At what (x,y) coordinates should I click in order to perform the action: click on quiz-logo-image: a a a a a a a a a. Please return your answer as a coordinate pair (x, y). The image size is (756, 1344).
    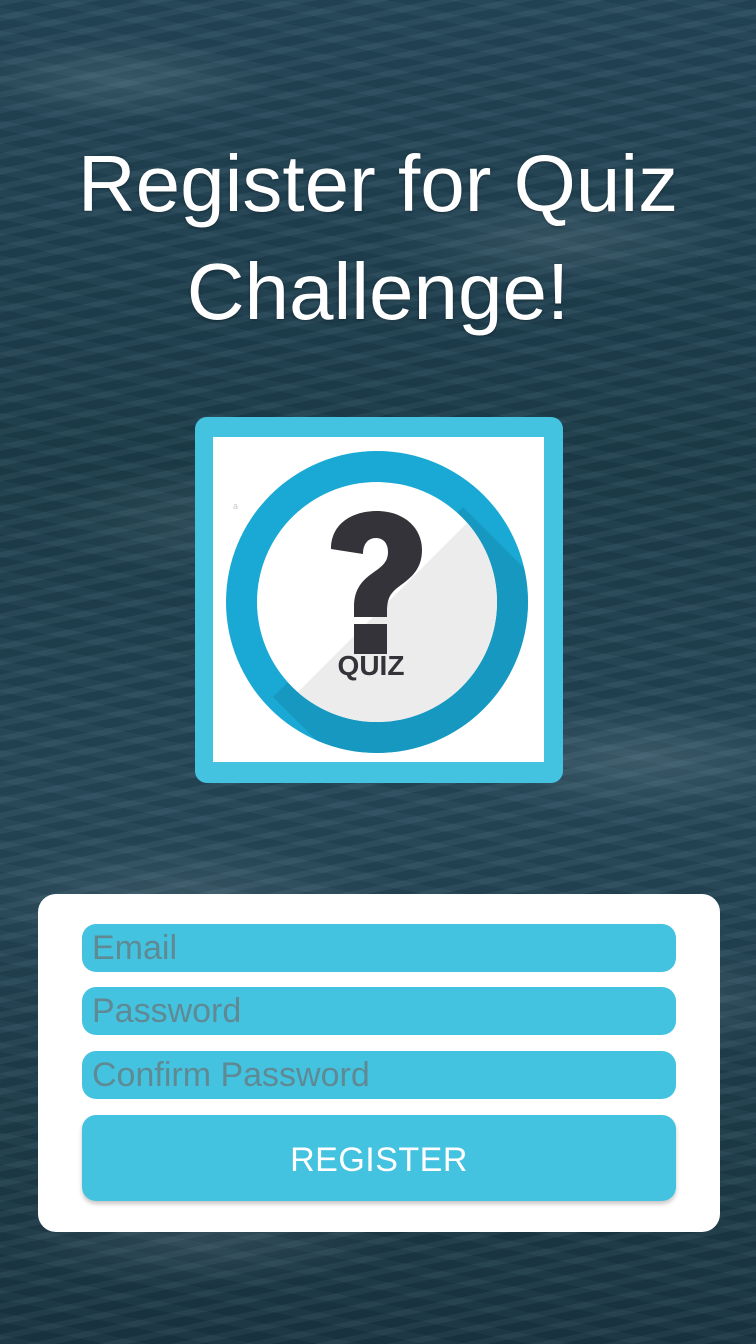
    Looking at the image, I should click on (378, 599).